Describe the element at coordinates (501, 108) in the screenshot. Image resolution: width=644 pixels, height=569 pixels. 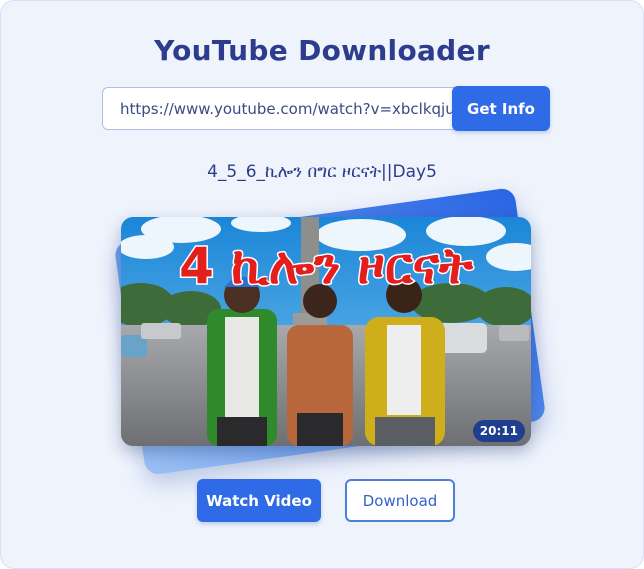
I see `get-info-button: Get Info` at that location.